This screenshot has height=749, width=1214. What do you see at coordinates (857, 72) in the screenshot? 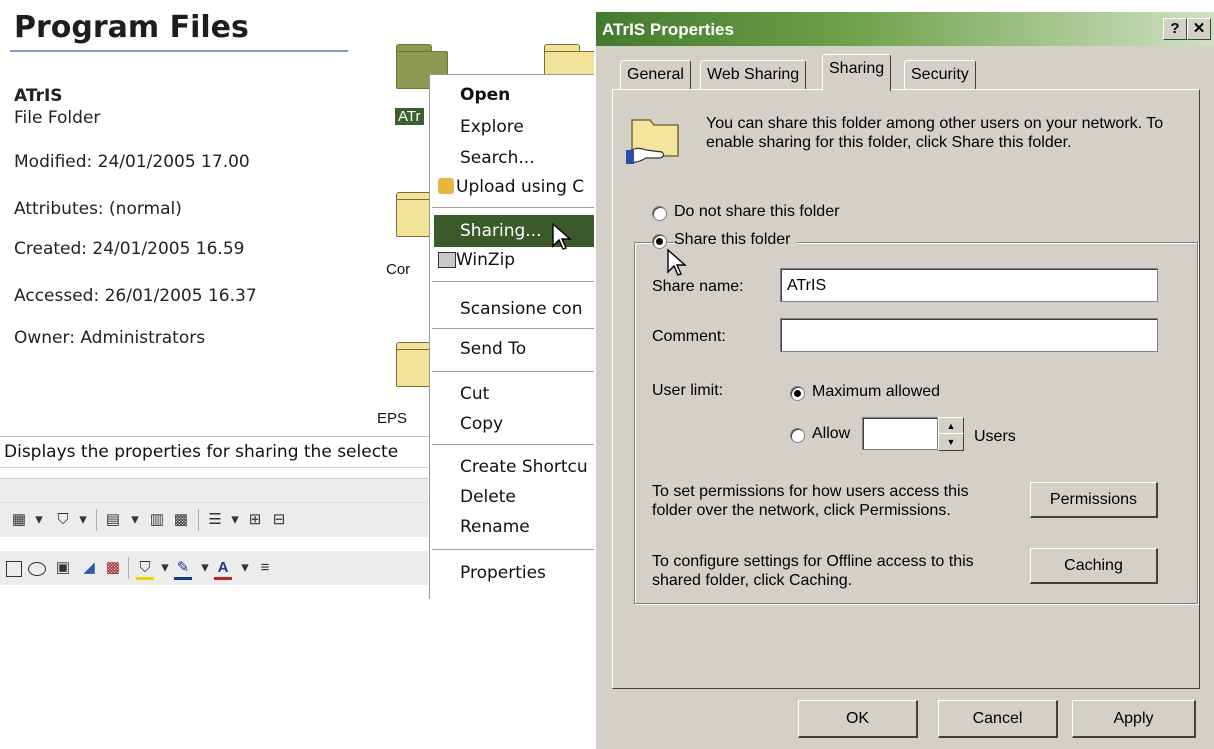
I see `tab-sharing: Sharing` at bounding box center [857, 72].